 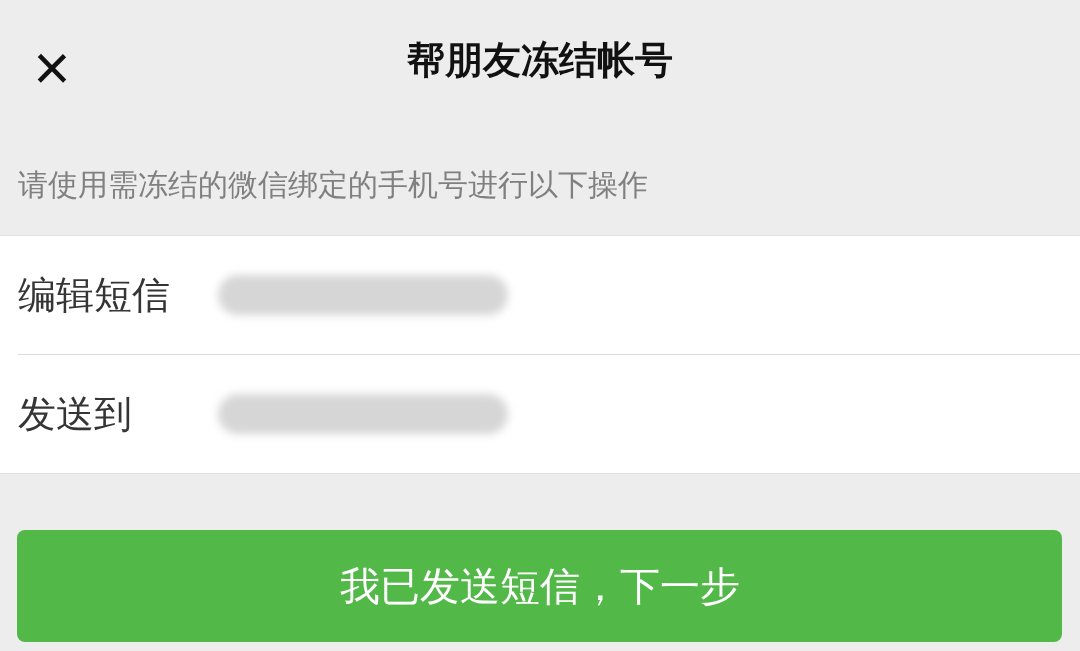 I want to click on close-button: ×, so click(x=52, y=68).